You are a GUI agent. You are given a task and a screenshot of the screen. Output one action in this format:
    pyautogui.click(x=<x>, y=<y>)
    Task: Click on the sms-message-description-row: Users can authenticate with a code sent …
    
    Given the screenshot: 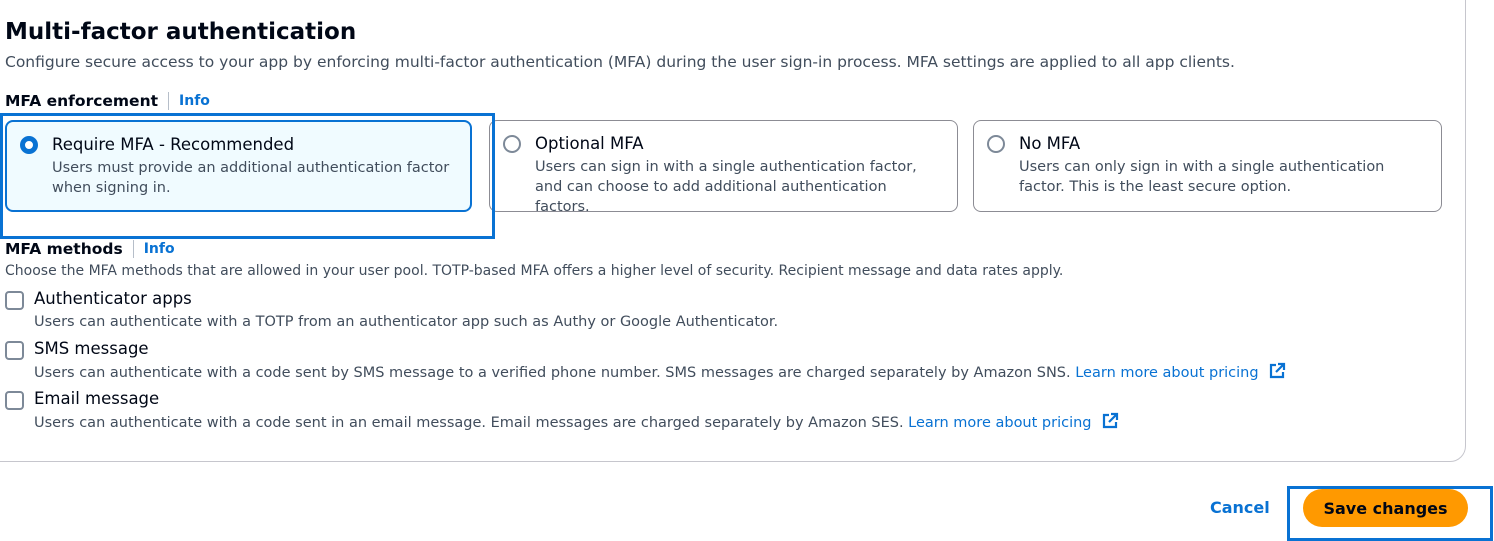 What is the action you would take?
    pyautogui.click(x=660, y=372)
    